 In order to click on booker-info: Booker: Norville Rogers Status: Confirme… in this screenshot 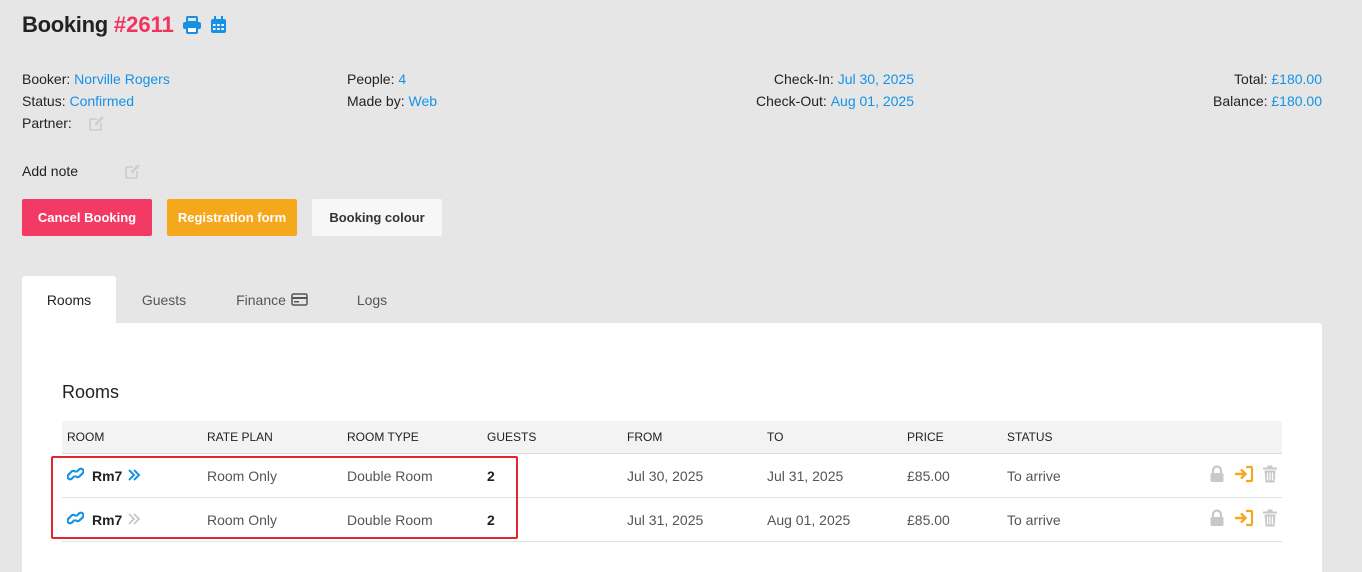, I will do `click(96, 101)`.